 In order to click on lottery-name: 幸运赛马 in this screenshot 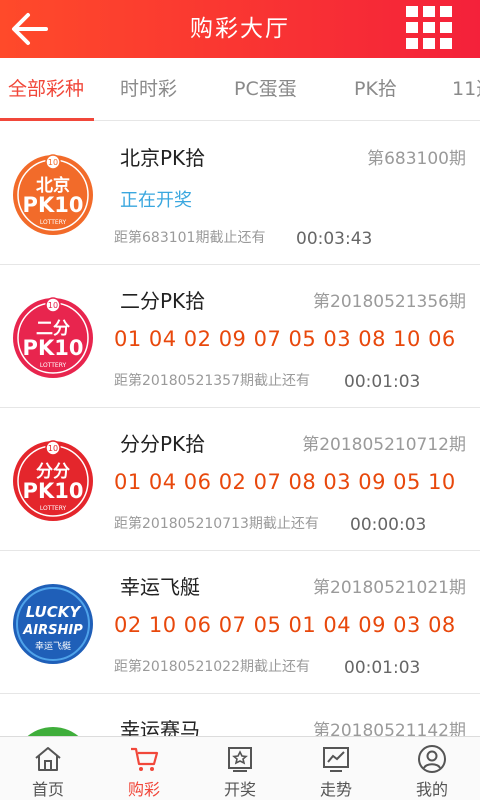, I will do `click(160, 727)`.